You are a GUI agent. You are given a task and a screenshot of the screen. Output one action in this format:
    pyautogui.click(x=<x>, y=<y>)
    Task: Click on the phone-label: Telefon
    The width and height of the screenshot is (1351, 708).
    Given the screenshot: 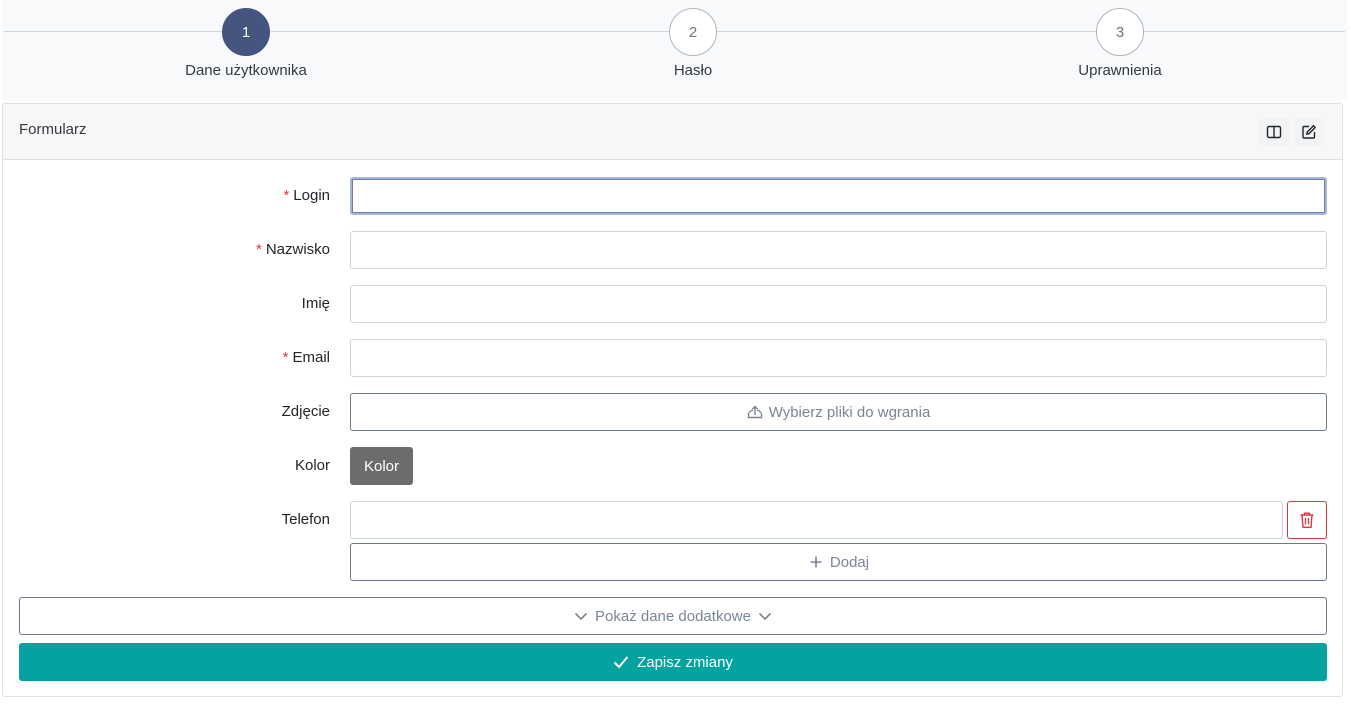 What is the action you would take?
    pyautogui.click(x=305, y=519)
    